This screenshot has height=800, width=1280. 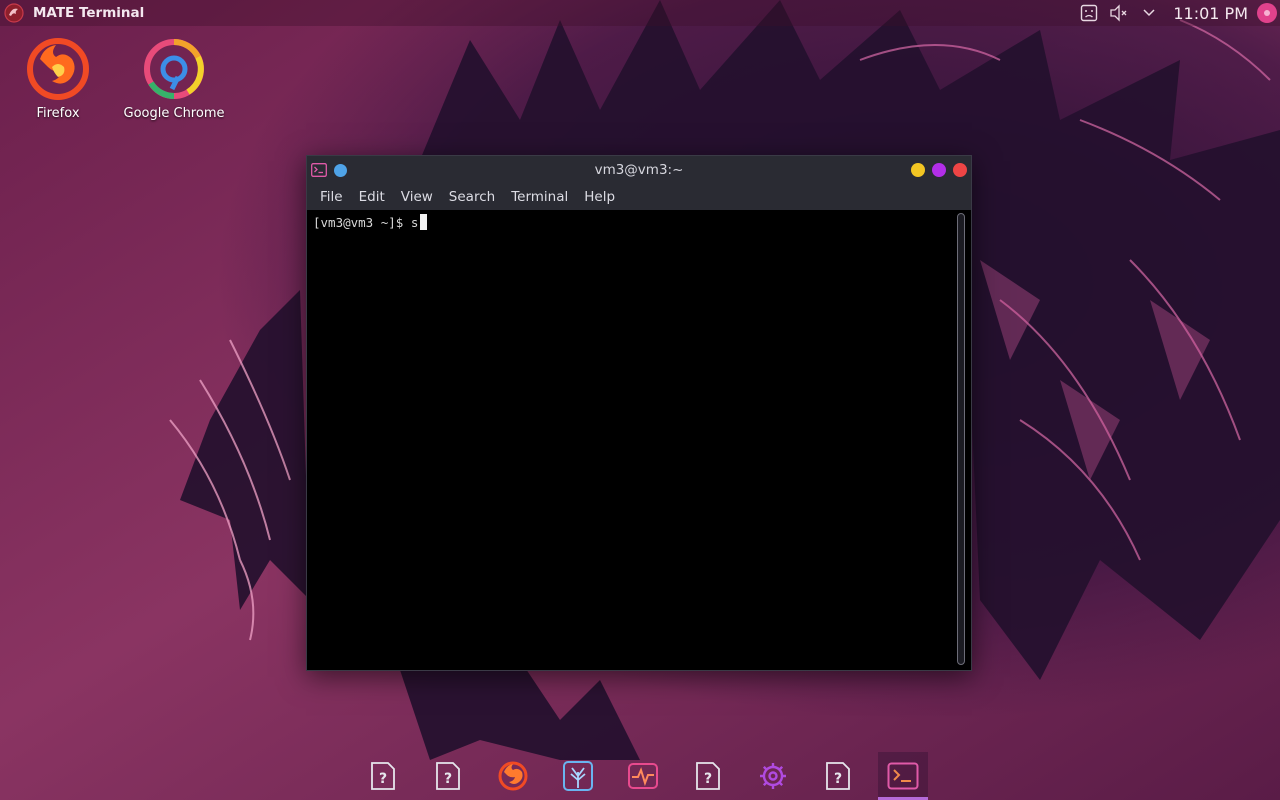 I want to click on chrome-icon, so click(x=174, y=69).